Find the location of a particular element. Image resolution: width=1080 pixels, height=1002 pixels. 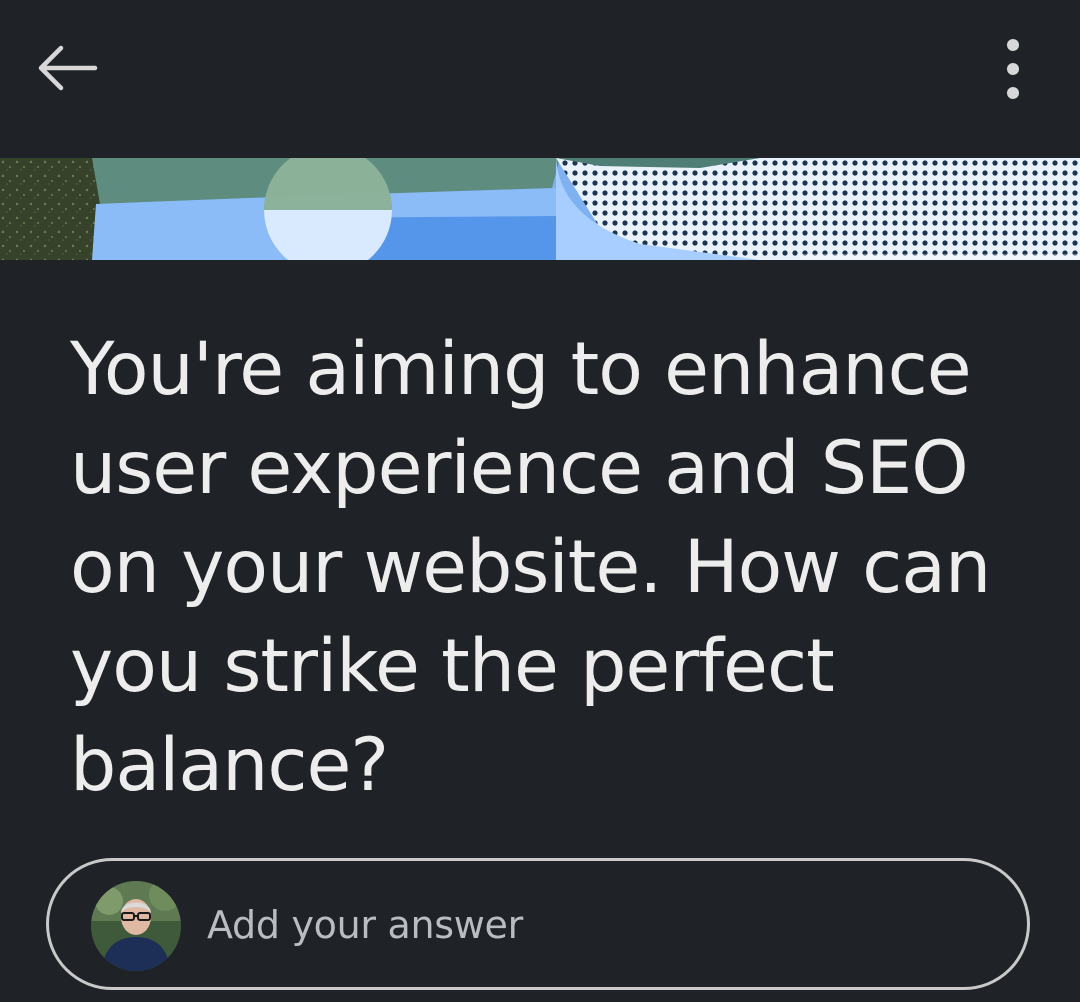

avatar-photo is located at coordinates (136, 926).